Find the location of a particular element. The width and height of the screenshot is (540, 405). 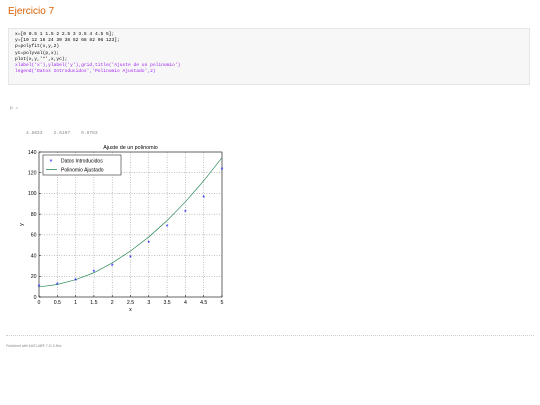

y-tick-label: 0 is located at coordinates (35, 298).